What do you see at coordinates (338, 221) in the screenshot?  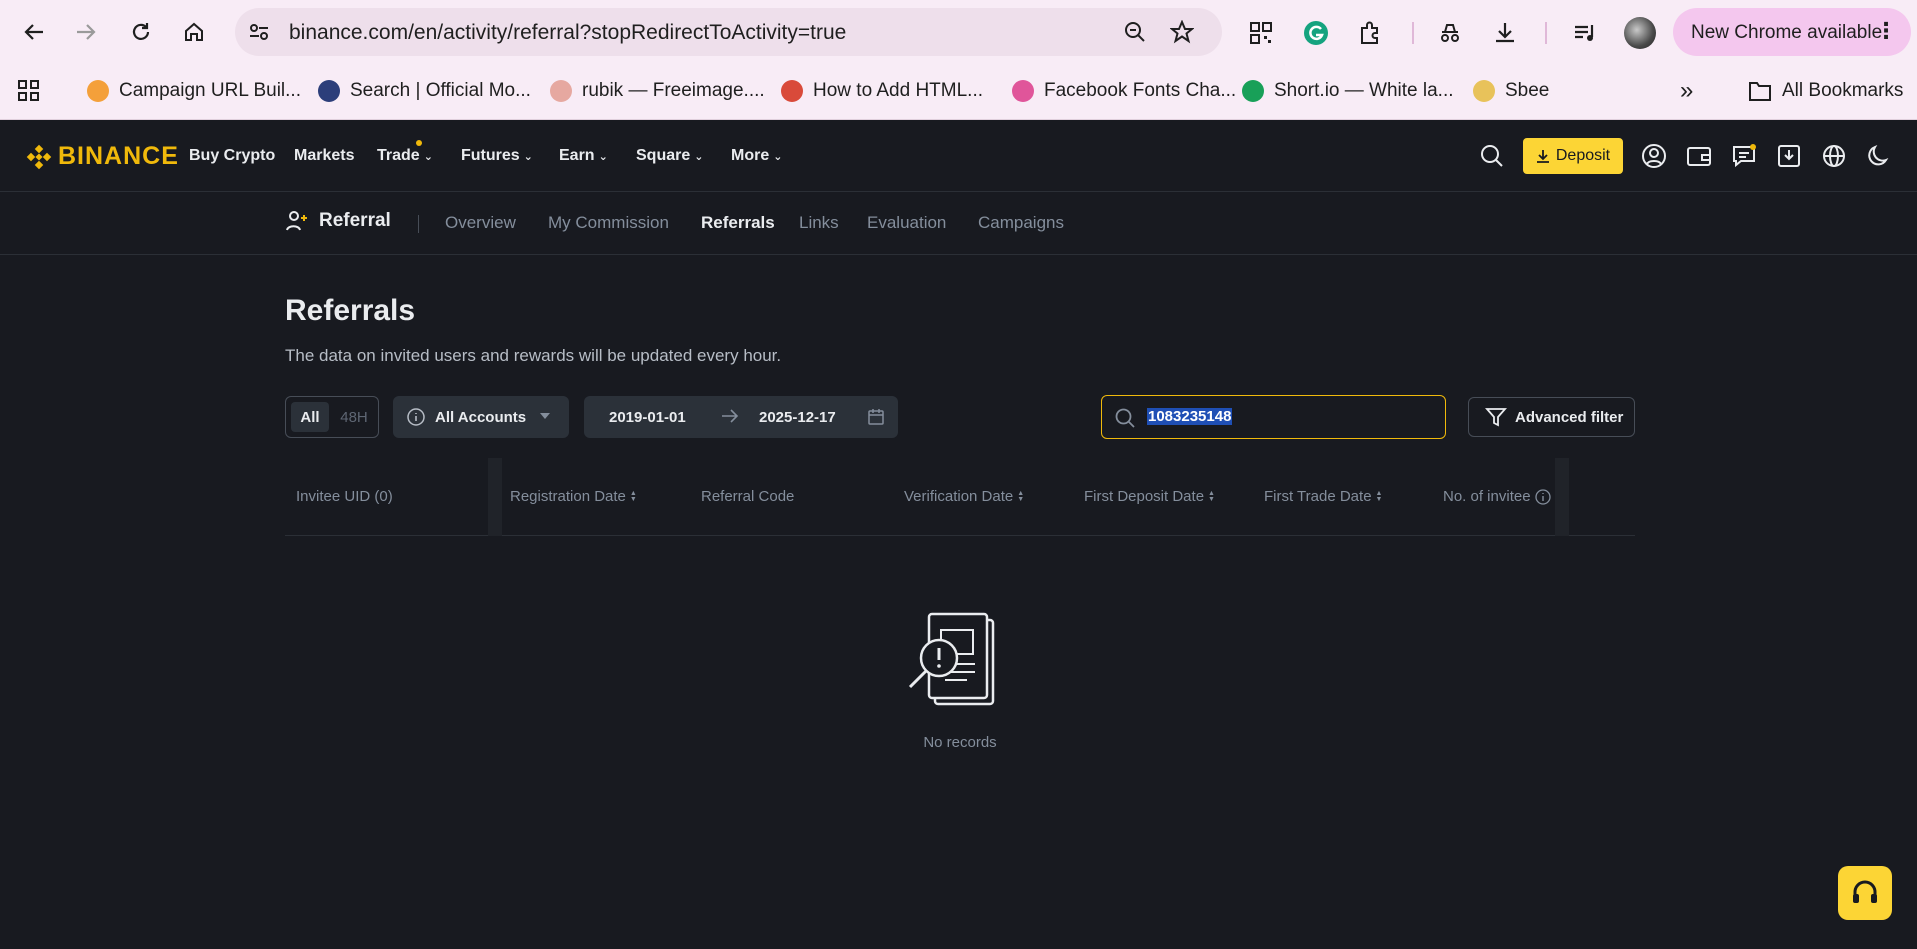 I see `referral-title: Referral` at bounding box center [338, 221].